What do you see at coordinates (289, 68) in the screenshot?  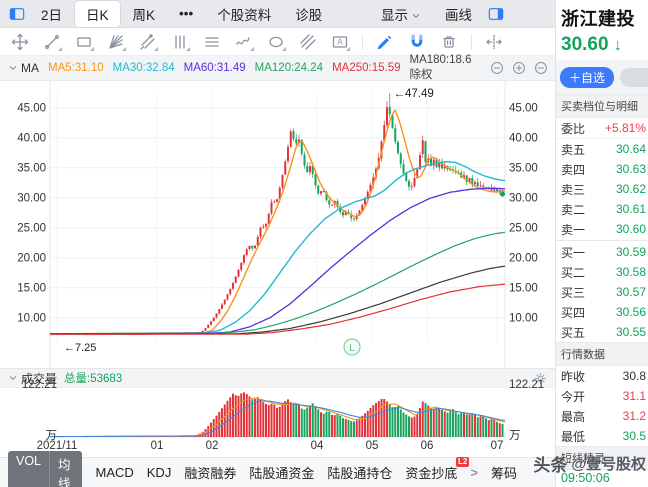 I see `ma-value-label-3: MA120:24.24` at bounding box center [289, 68].